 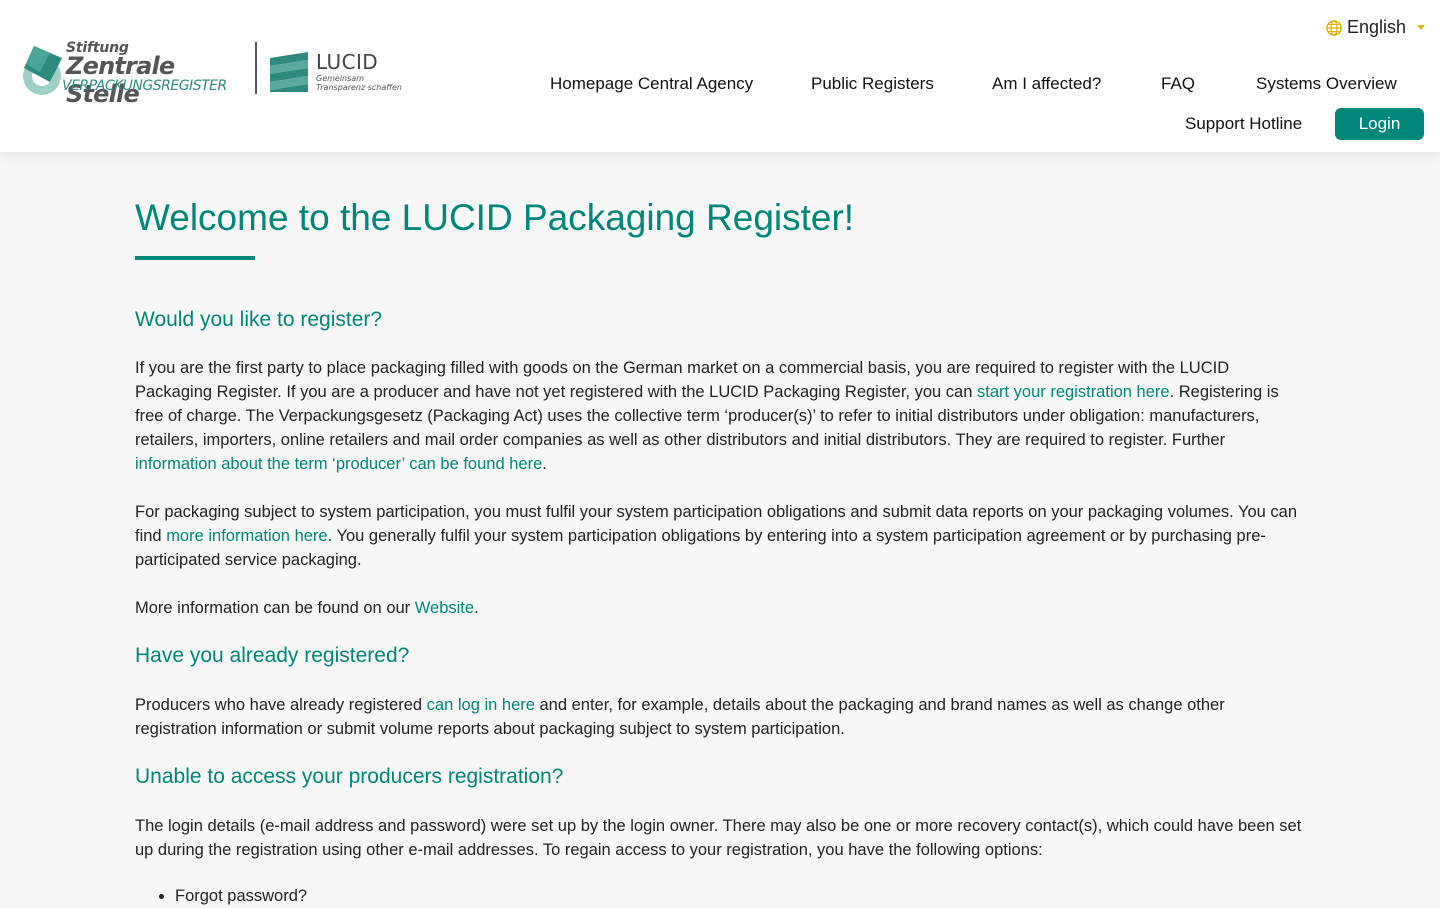 I want to click on nav-support-hotline: Support Hotline, so click(x=1243, y=124).